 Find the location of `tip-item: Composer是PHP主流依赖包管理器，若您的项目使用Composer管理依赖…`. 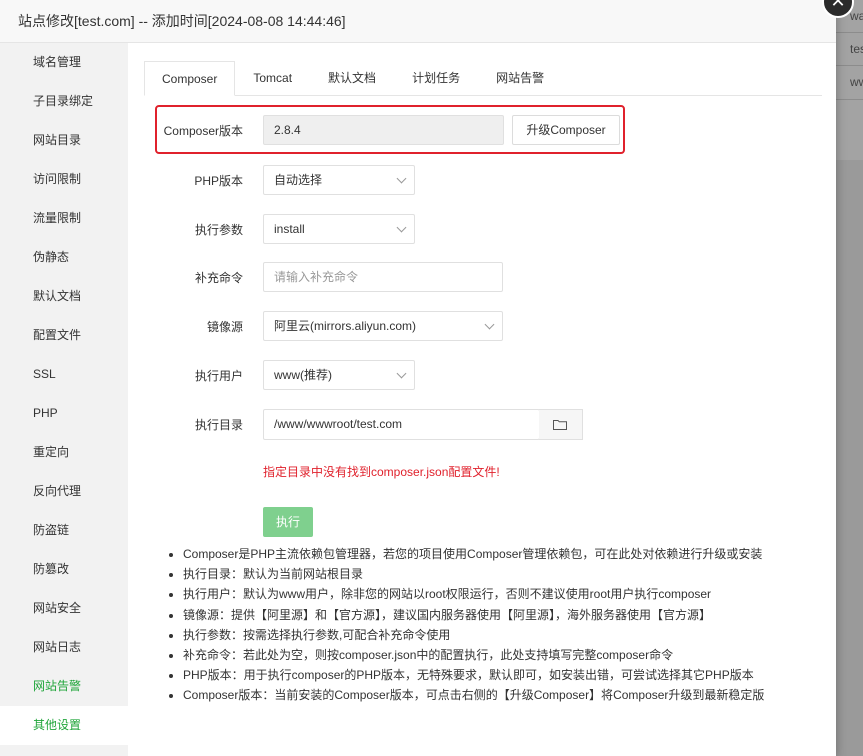

tip-item: Composer是PHP主流依赖包管理器，若您的项目使用Composer管理依赖… is located at coordinates (513, 554).